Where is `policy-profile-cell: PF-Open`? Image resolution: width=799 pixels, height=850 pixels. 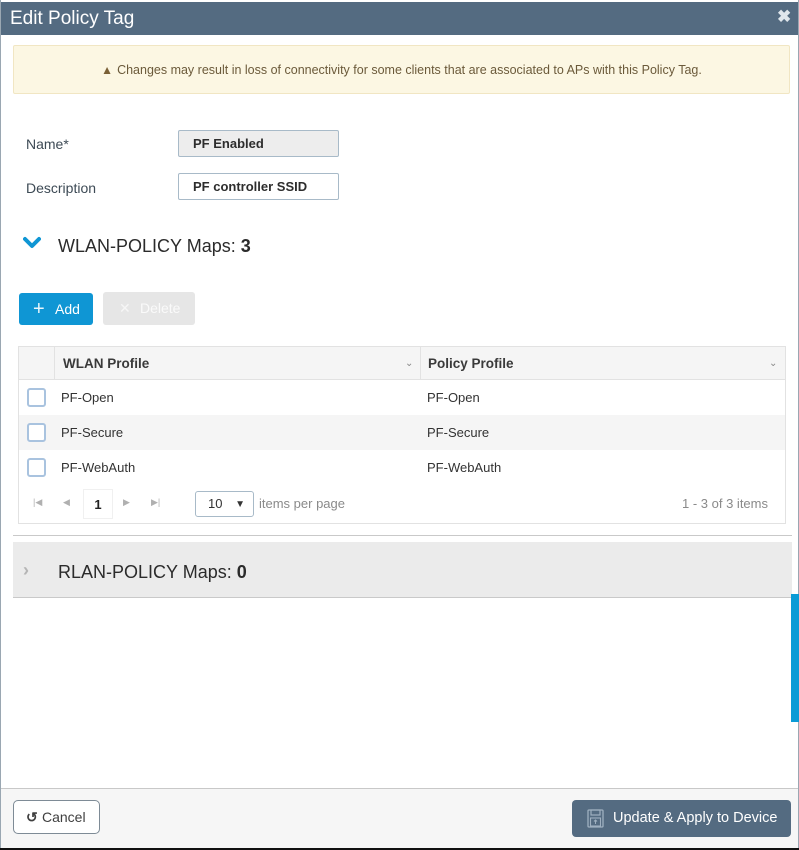
policy-profile-cell: PF-Open is located at coordinates (453, 397).